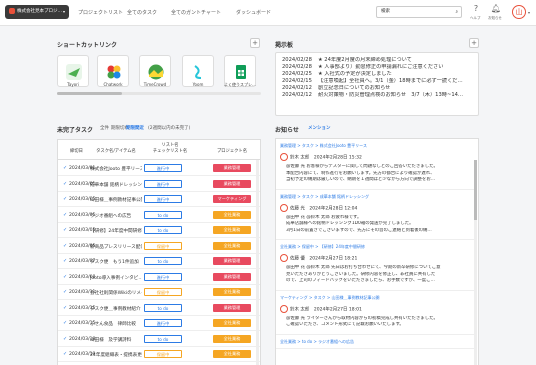 Image resolution: width=536 pixels, height=365 pixels. I want to click on table-row: ✓ 2024/03/15 タスク便＿事例教材紹介 to do 業務管理, so click(159, 308).